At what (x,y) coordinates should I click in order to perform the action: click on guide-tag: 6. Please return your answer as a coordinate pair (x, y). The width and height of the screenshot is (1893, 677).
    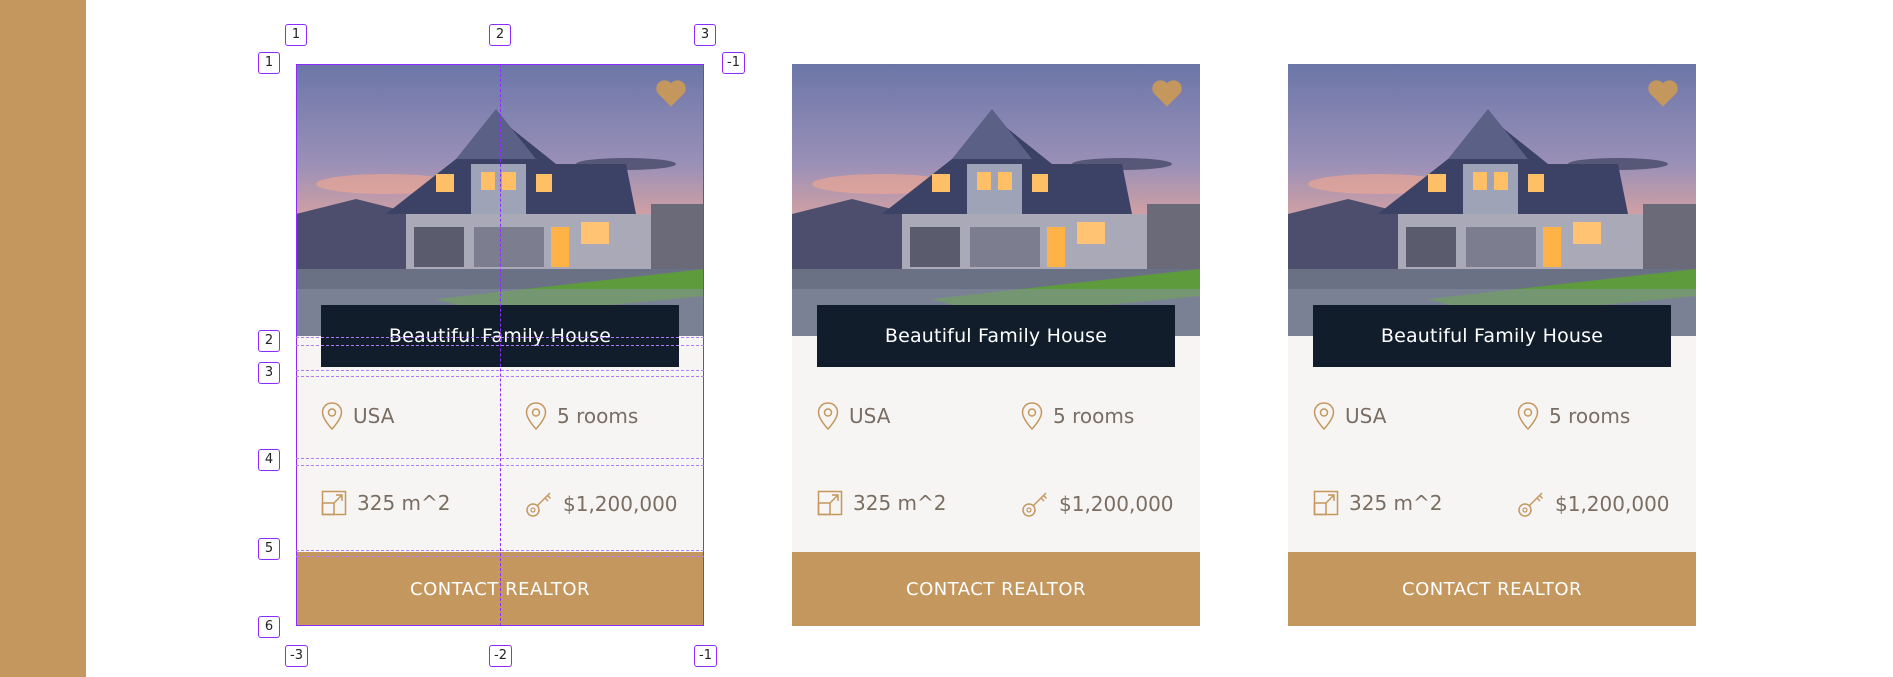
    Looking at the image, I should click on (269, 627).